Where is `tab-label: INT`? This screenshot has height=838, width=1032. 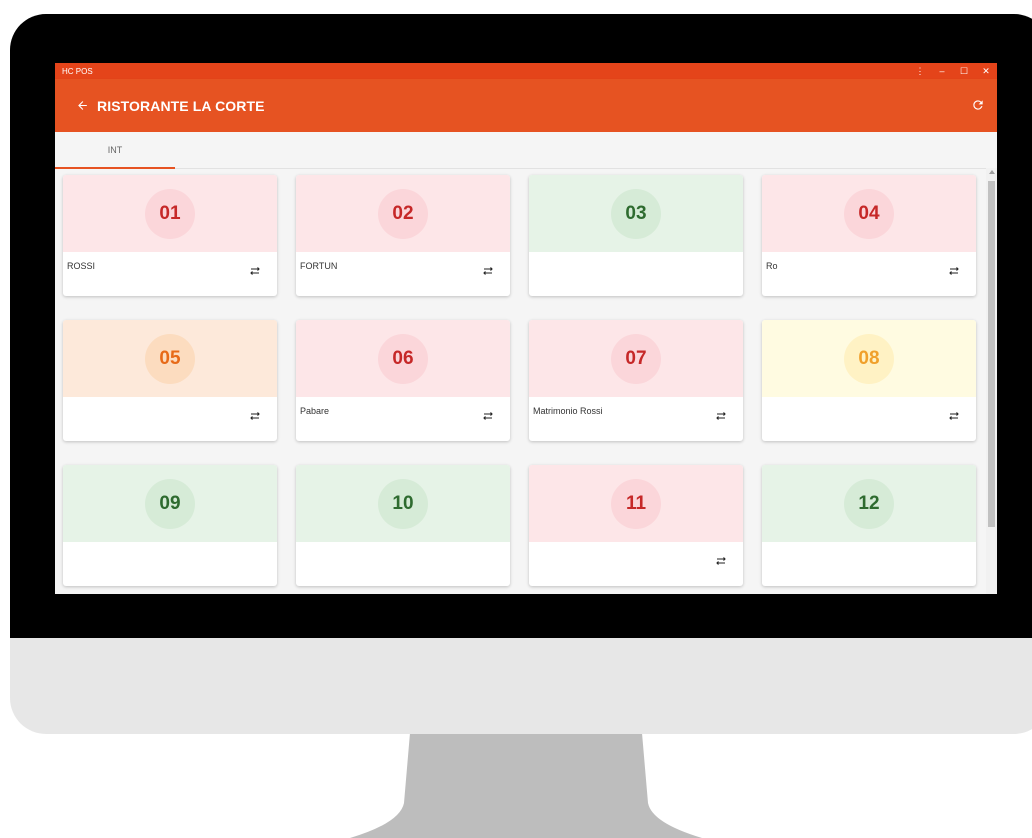
tab-label: INT is located at coordinates (115, 150).